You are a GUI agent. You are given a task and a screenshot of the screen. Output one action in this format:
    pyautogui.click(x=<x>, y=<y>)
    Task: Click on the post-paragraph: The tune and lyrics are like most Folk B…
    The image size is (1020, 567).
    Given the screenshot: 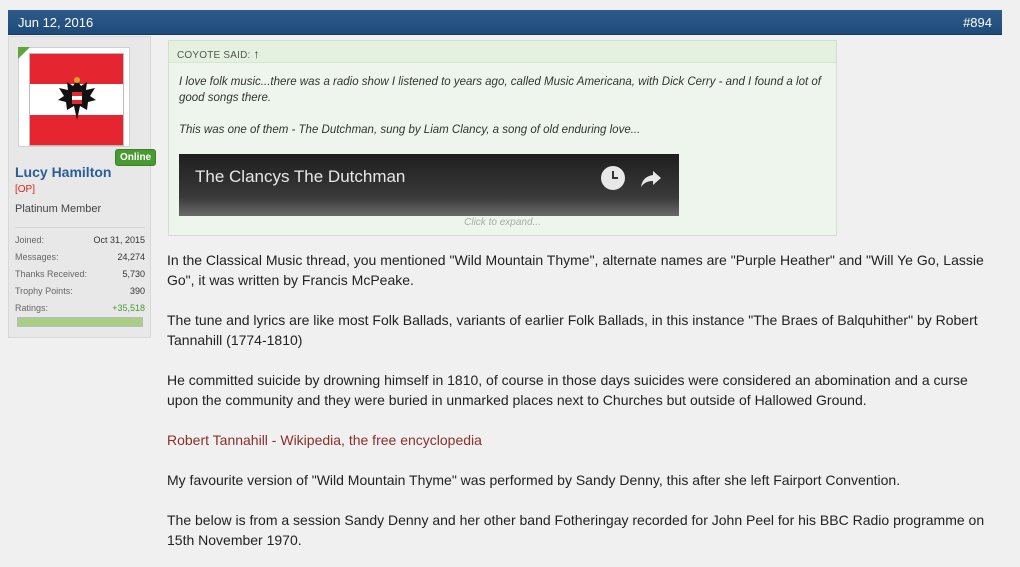 What is the action you would take?
    pyautogui.click(x=572, y=330)
    